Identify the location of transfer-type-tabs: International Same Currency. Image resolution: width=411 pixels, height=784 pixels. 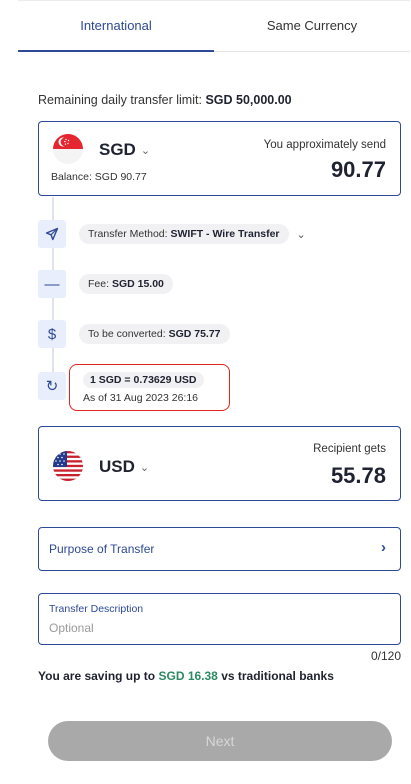
(214, 26).